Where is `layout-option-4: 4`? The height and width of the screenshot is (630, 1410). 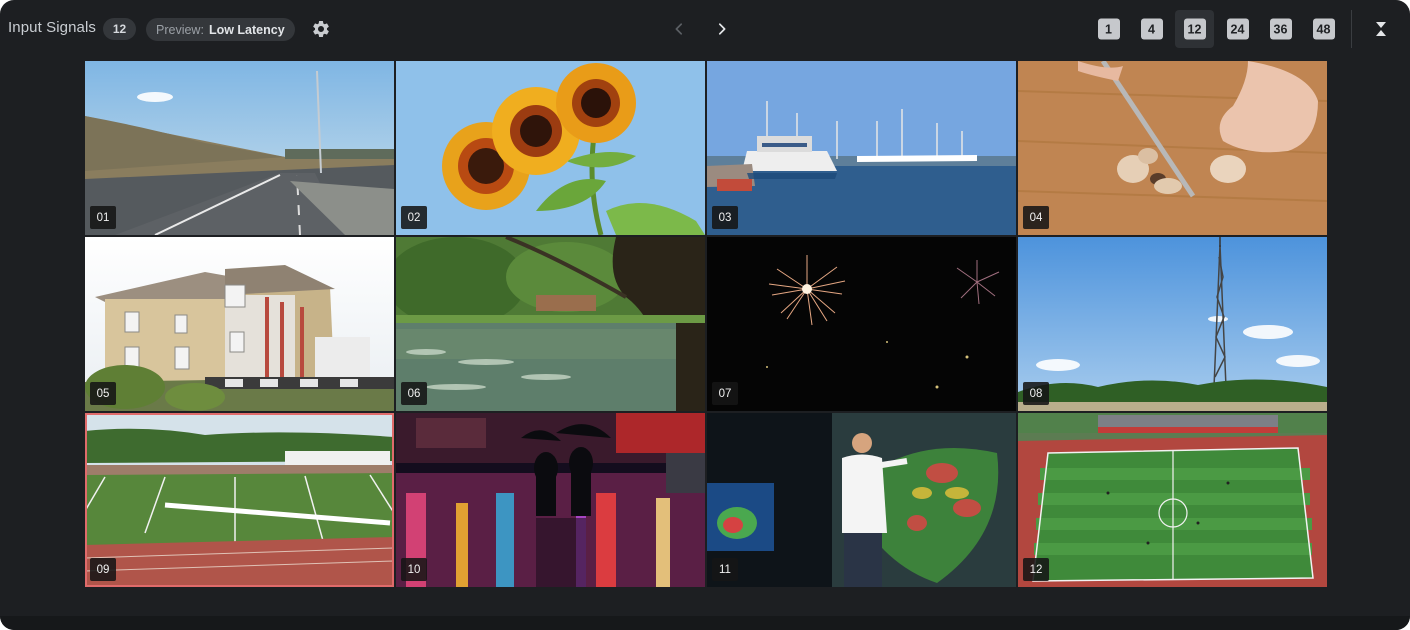 layout-option-4: 4 is located at coordinates (1151, 29).